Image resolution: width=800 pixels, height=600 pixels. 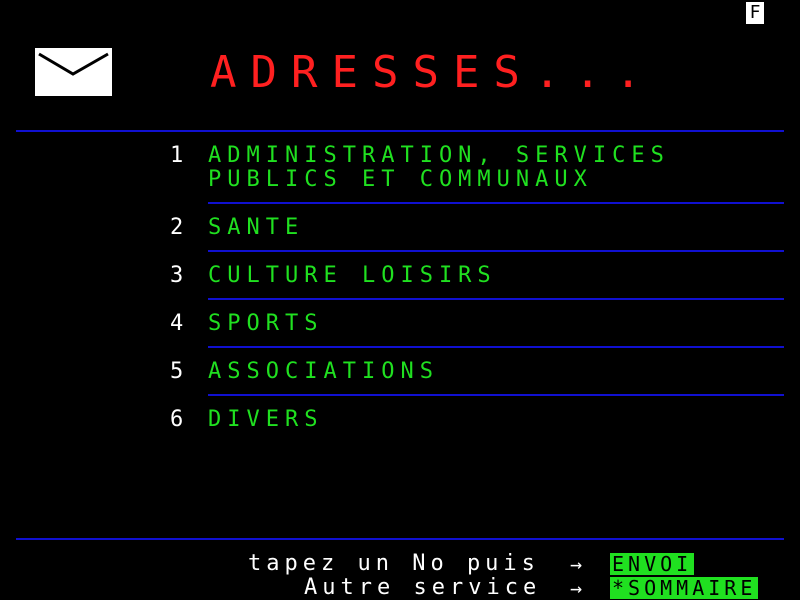 What do you see at coordinates (180, 371) in the screenshot?
I see `menu-number-5: 5` at bounding box center [180, 371].